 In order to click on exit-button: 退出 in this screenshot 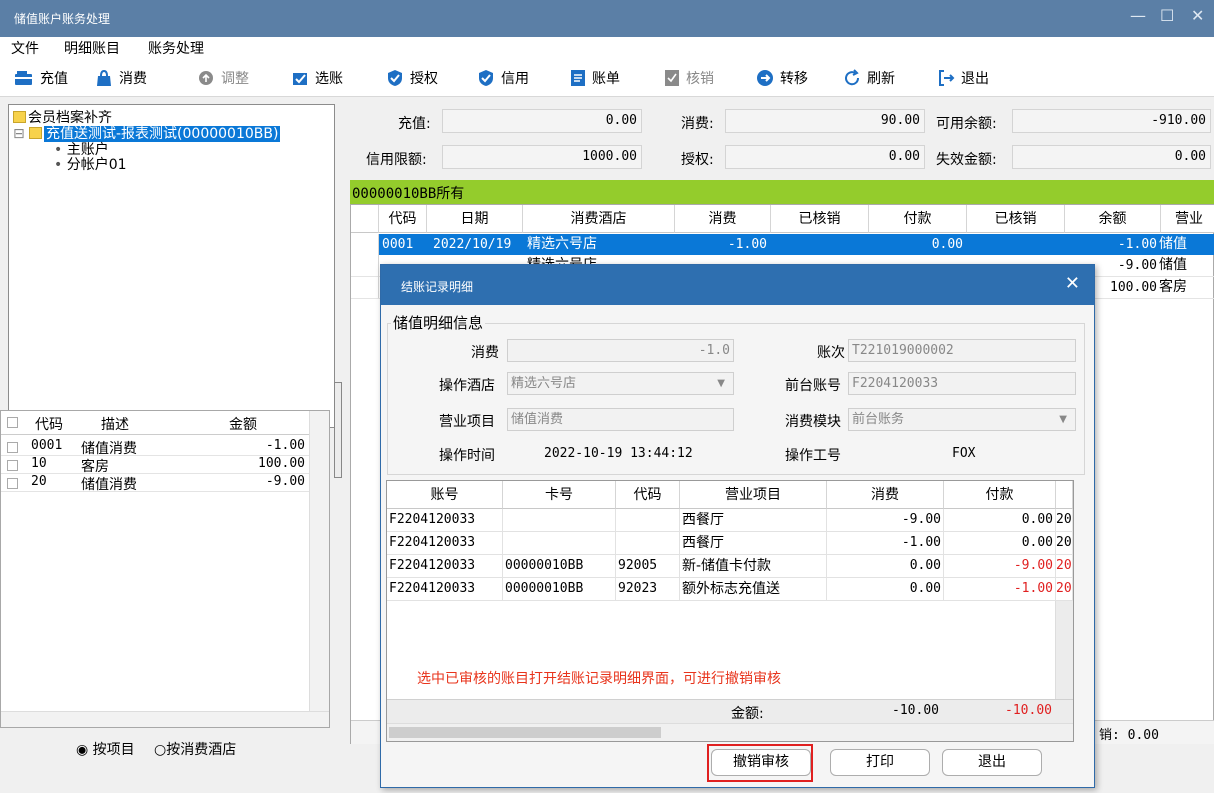, I will do `click(963, 78)`.